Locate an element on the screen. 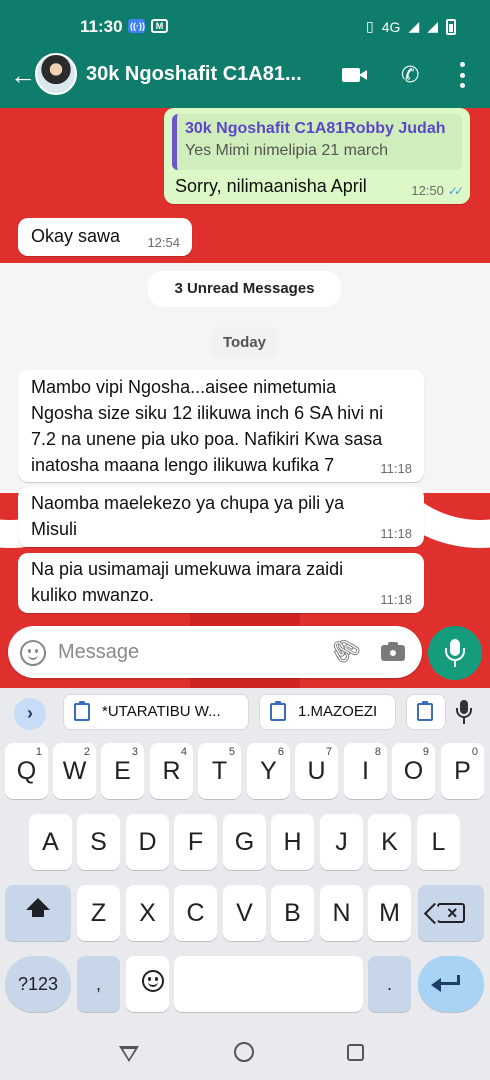 This screenshot has width=490, height=1080. back-arrow-icon: ← is located at coordinates (23, 75).